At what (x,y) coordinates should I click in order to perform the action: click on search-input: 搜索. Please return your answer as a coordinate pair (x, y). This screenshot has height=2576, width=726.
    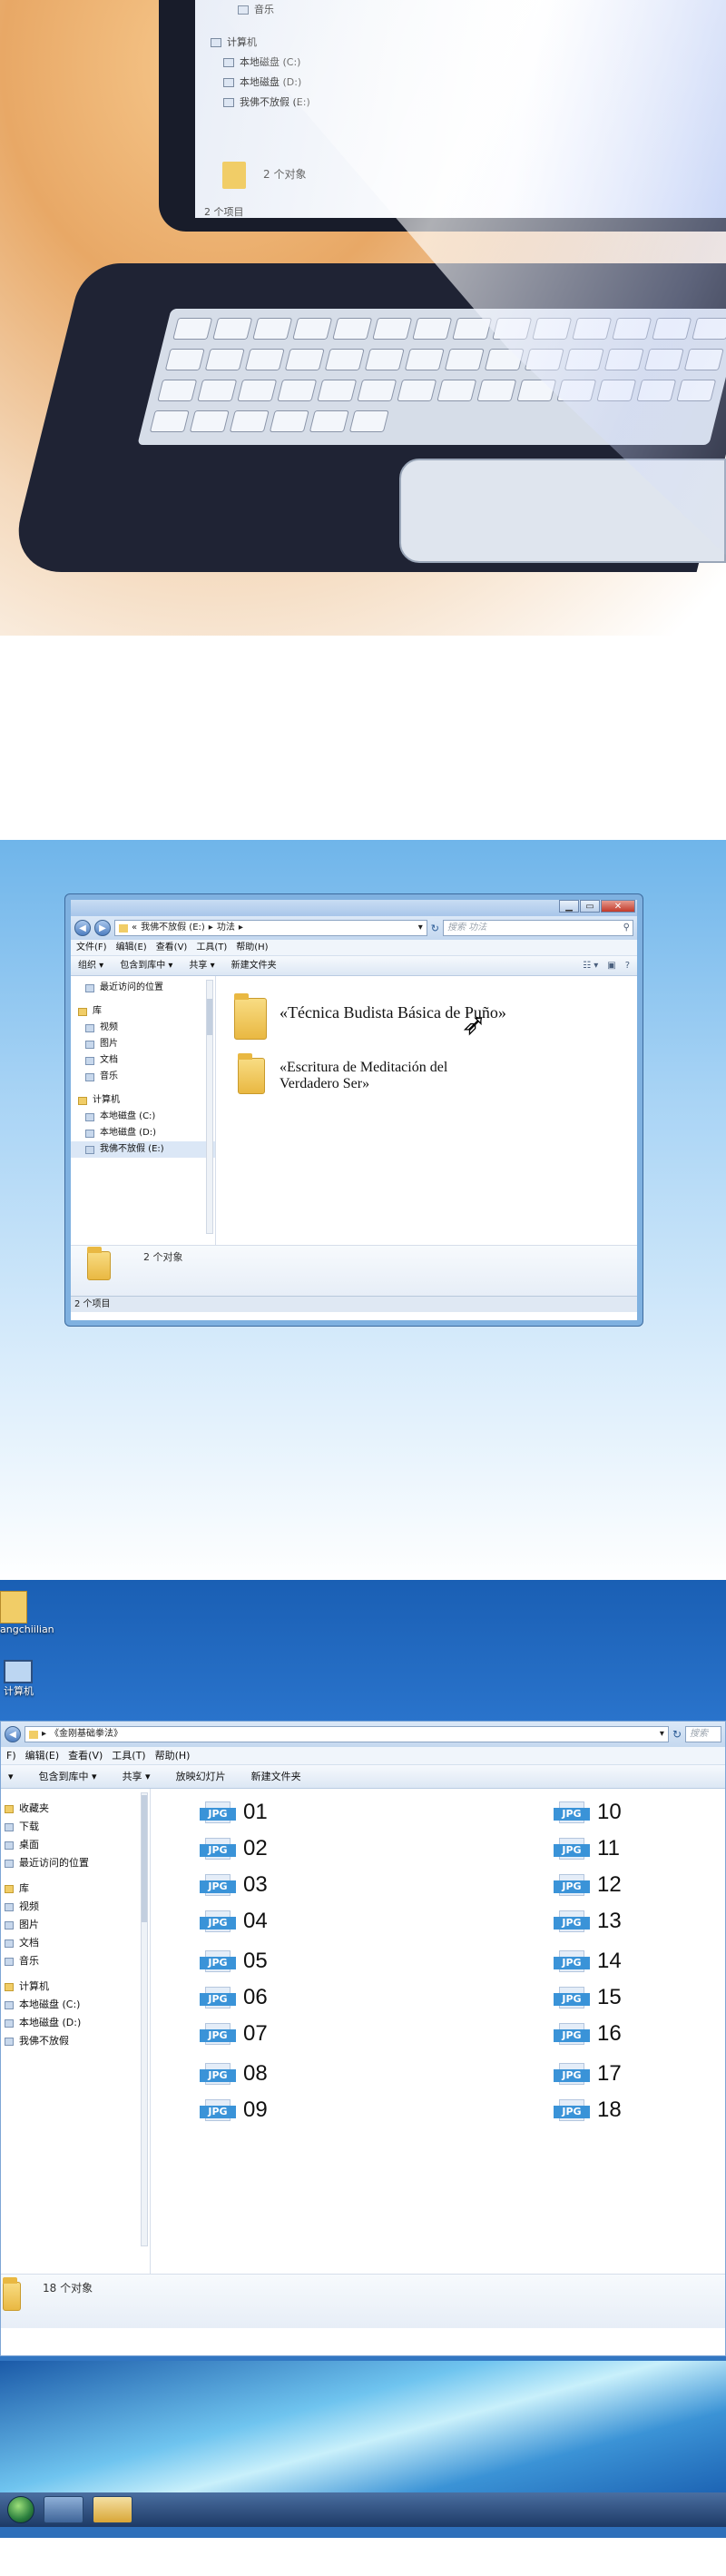
    Looking at the image, I should click on (703, 1734).